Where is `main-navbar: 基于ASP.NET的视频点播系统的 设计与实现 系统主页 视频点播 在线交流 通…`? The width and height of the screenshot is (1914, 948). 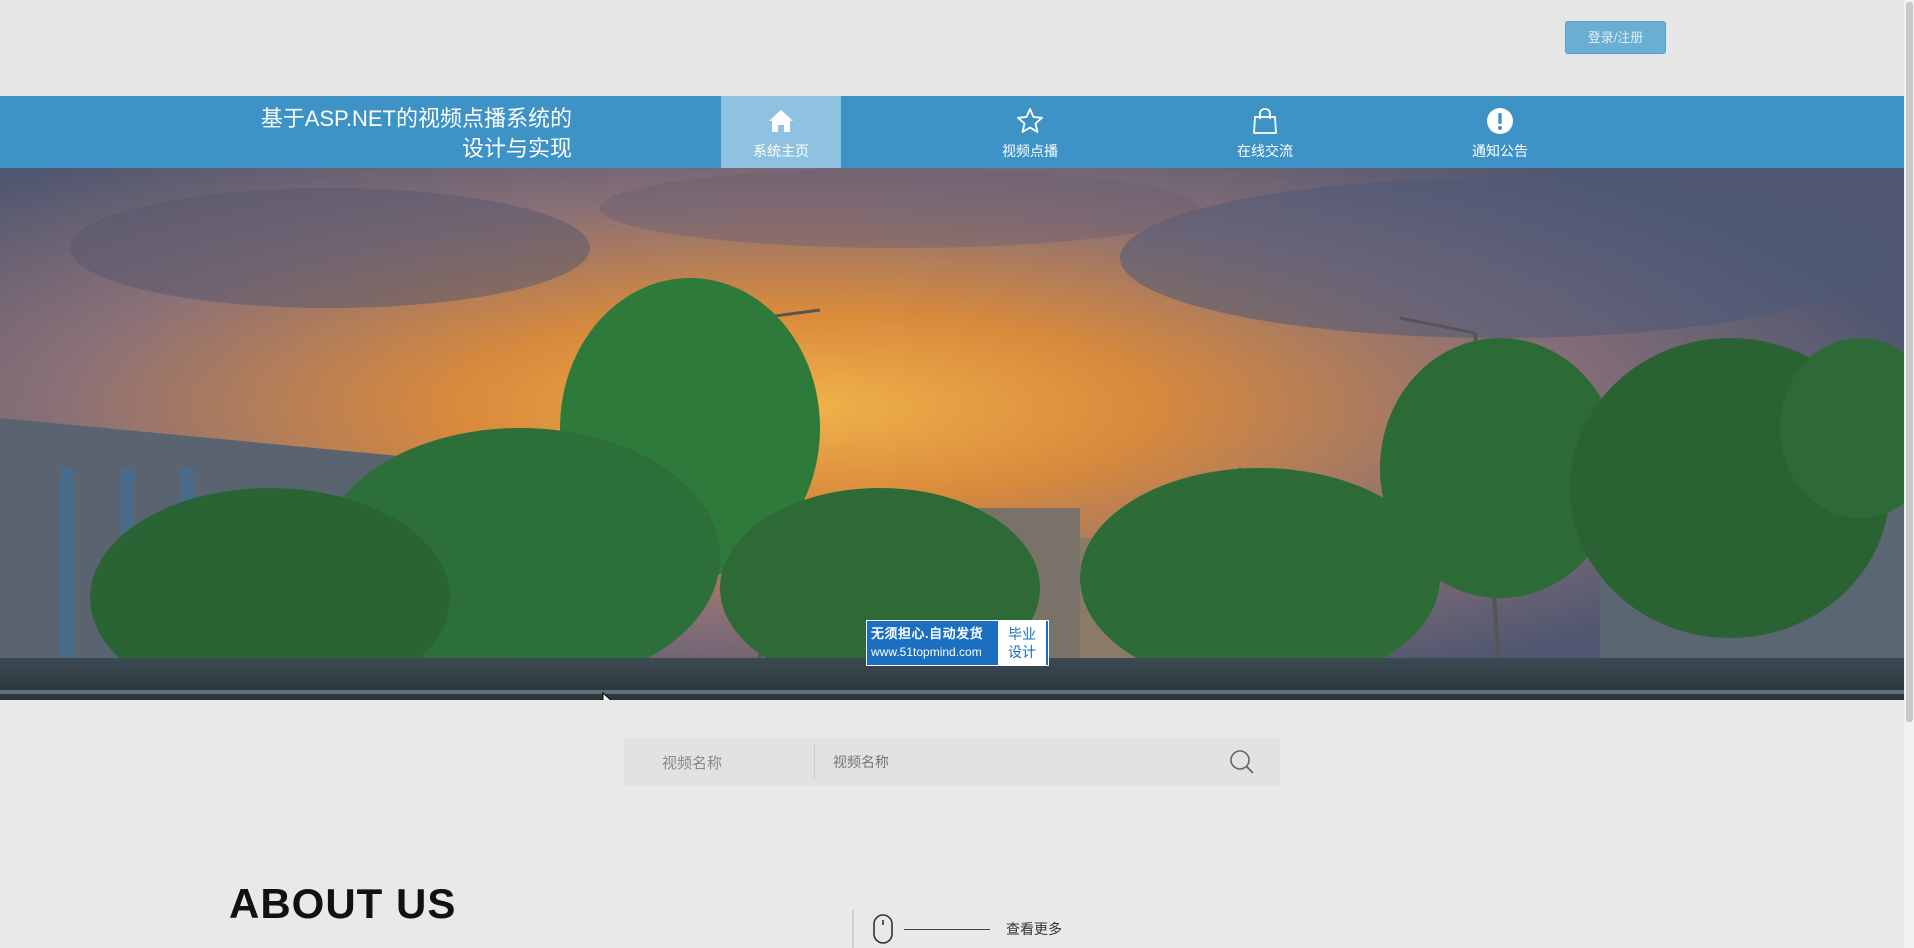 main-navbar: 基于ASP.NET的视频点播系统的 设计与实现 系统主页 视频点播 在线交流 通… is located at coordinates (952, 132).